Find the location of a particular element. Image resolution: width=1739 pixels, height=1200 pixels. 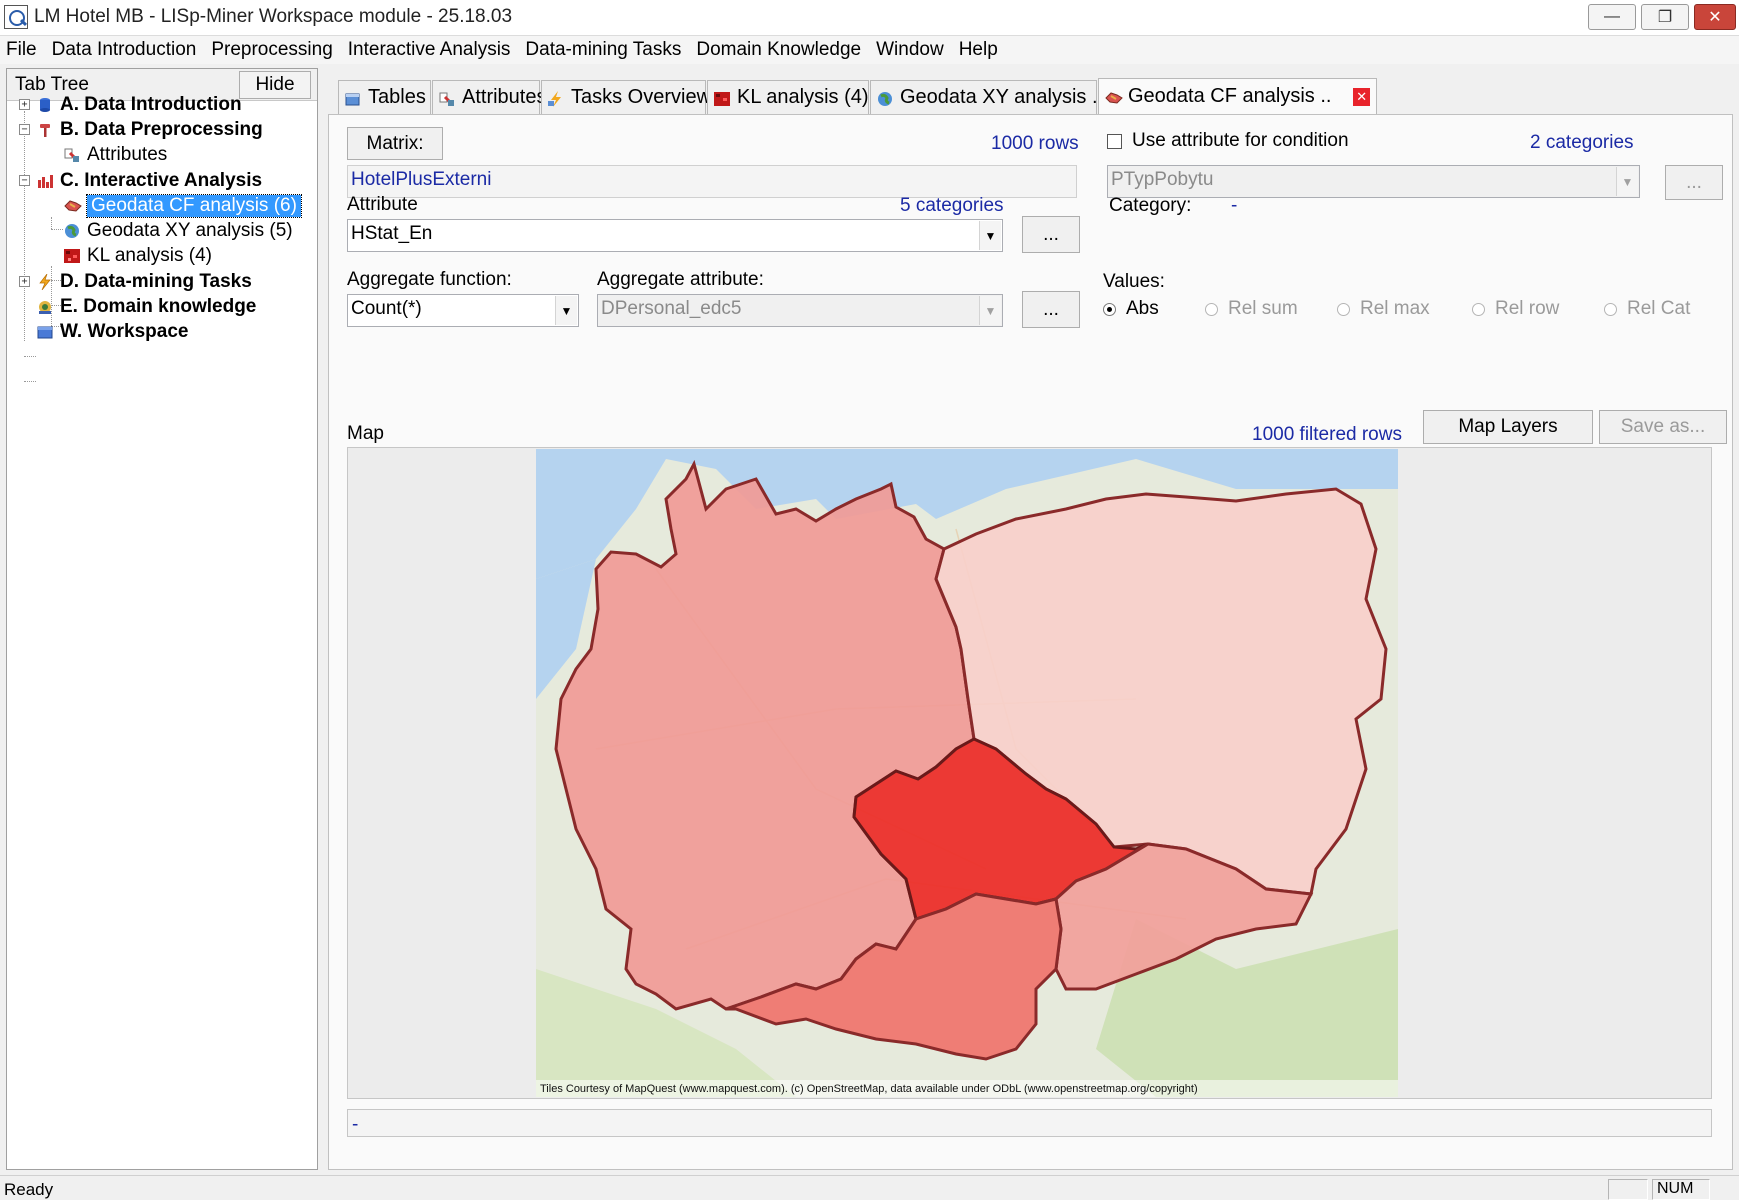

tree-item-kl-analysis: KL analysis (4) is located at coordinates (138, 256).